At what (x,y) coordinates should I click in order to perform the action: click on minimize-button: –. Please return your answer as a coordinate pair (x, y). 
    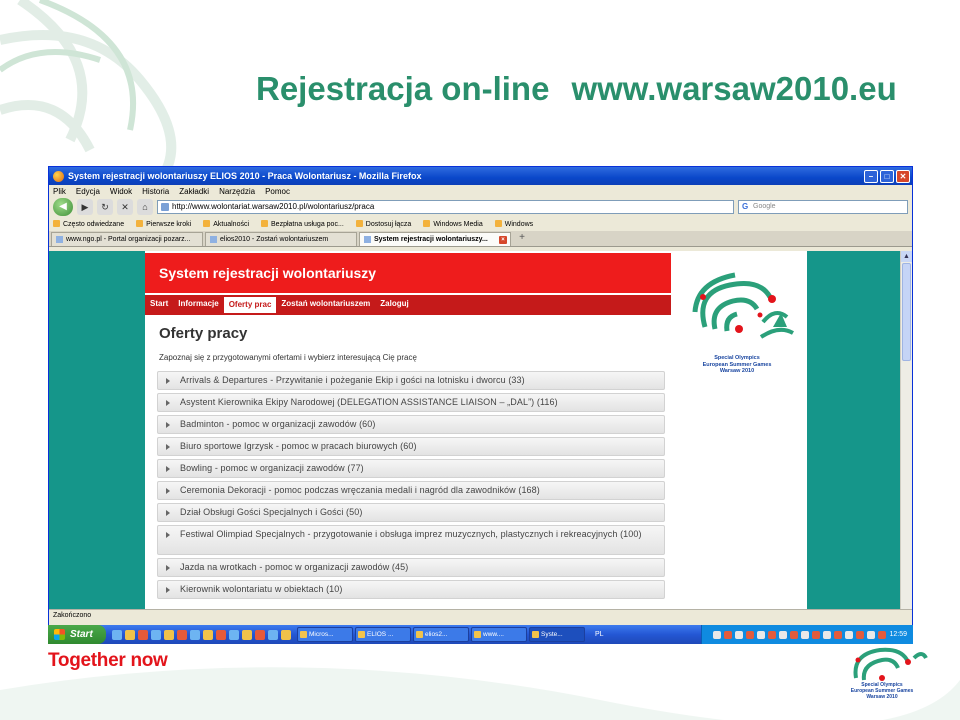
    Looking at the image, I should click on (871, 176).